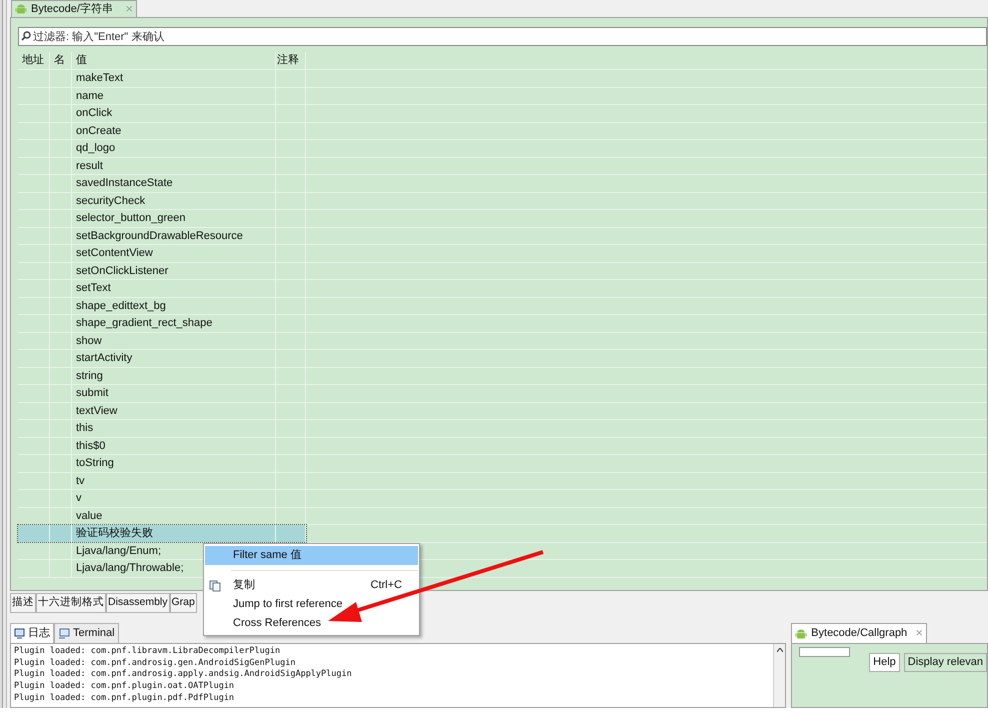  I want to click on menu-item: Filter same 值, so click(311, 555).